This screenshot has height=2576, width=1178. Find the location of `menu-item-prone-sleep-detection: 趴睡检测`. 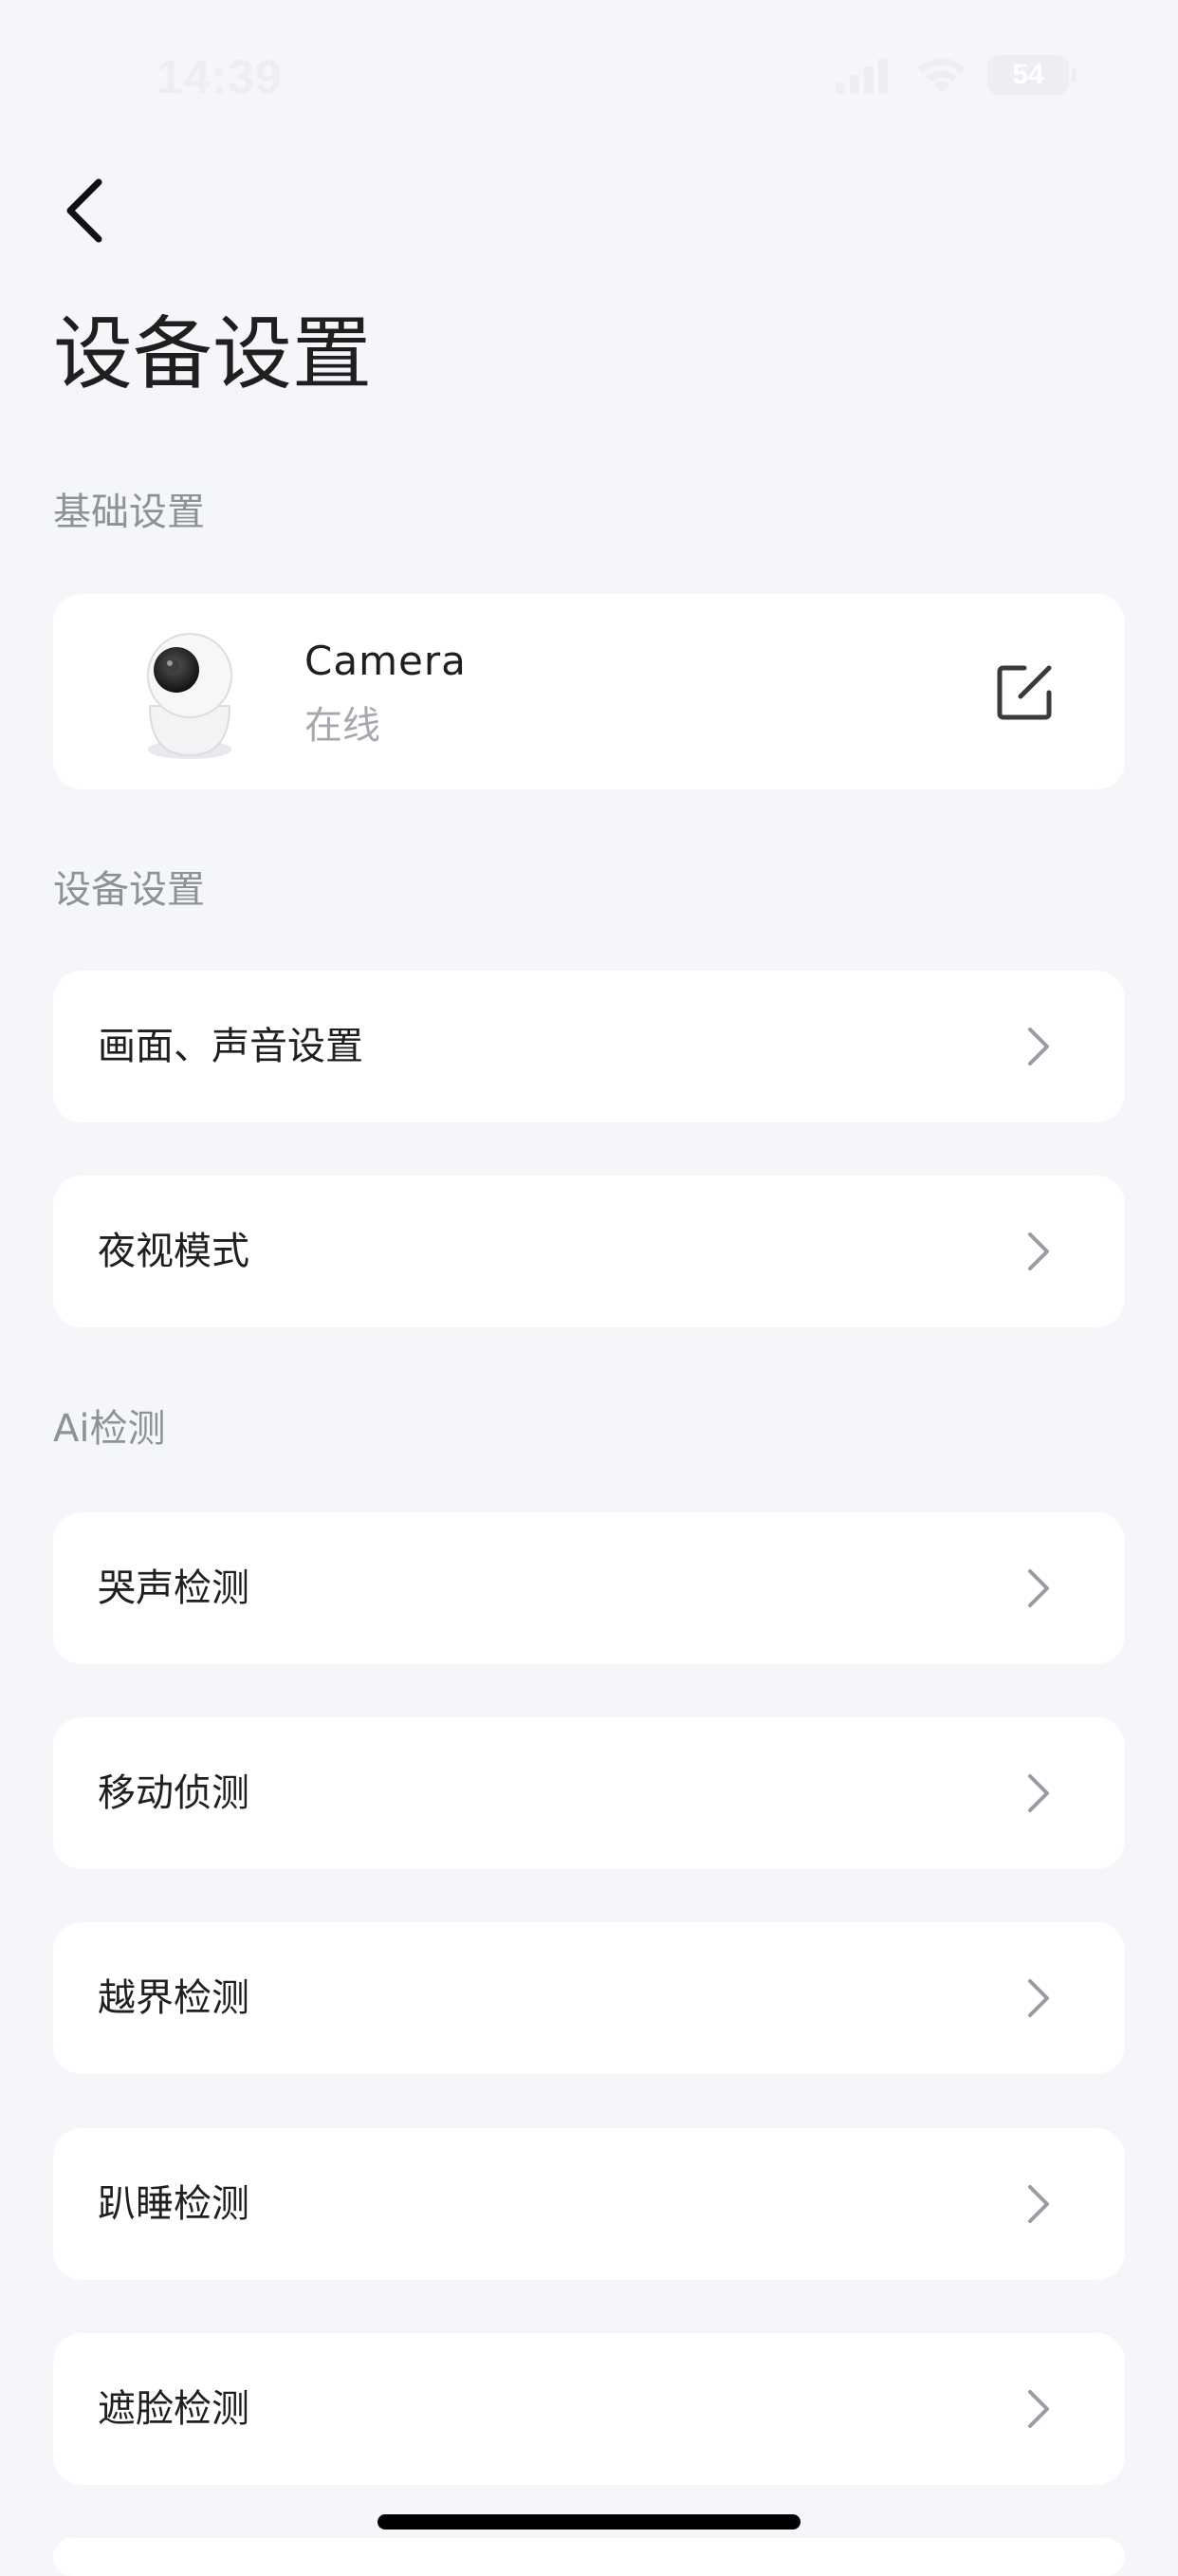

menu-item-prone-sleep-detection: 趴睡检测 is located at coordinates (589, 2204).